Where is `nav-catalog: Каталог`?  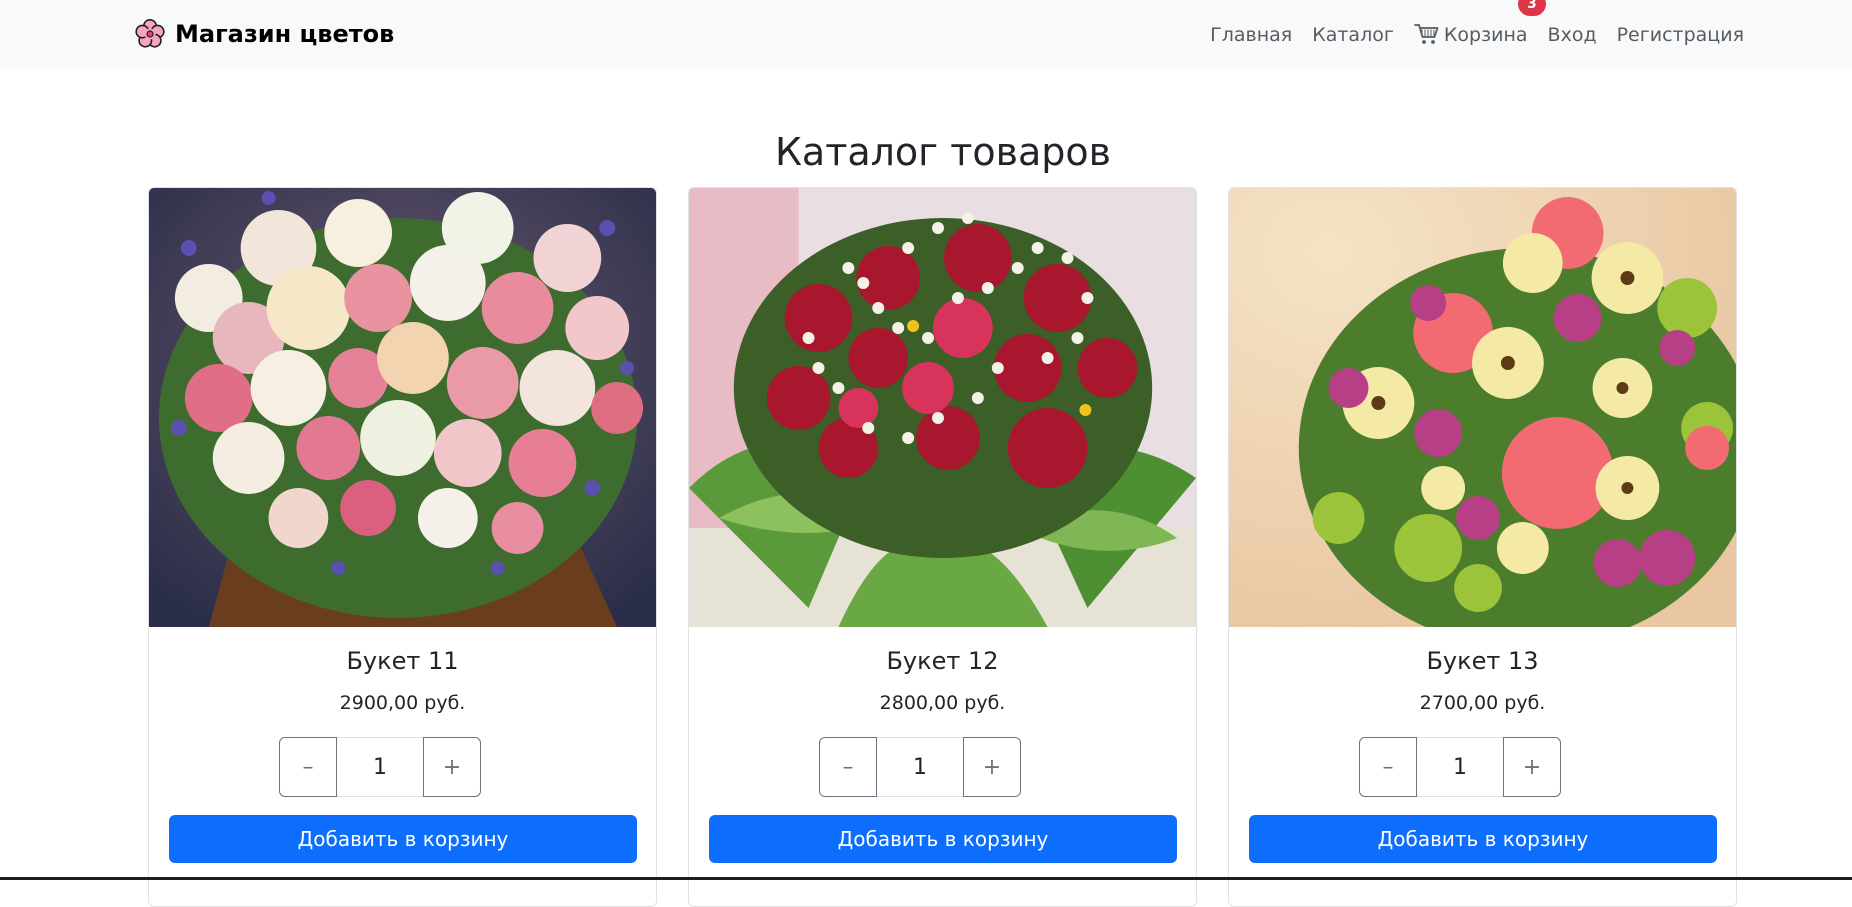 nav-catalog: Каталог is located at coordinates (1353, 35).